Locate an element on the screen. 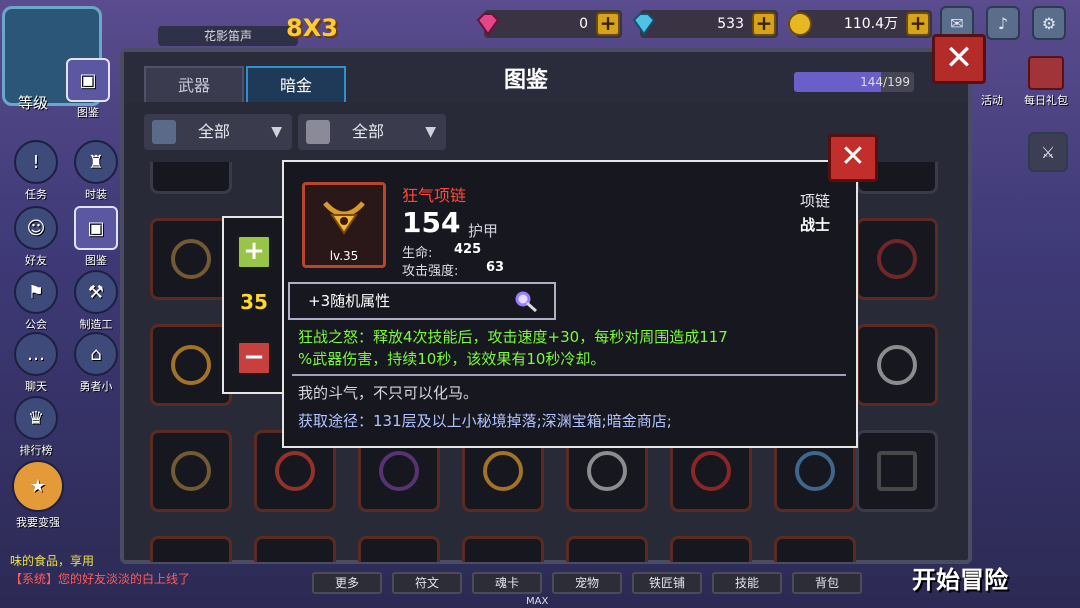  bottom-skill-button: 技能 is located at coordinates (747, 583).